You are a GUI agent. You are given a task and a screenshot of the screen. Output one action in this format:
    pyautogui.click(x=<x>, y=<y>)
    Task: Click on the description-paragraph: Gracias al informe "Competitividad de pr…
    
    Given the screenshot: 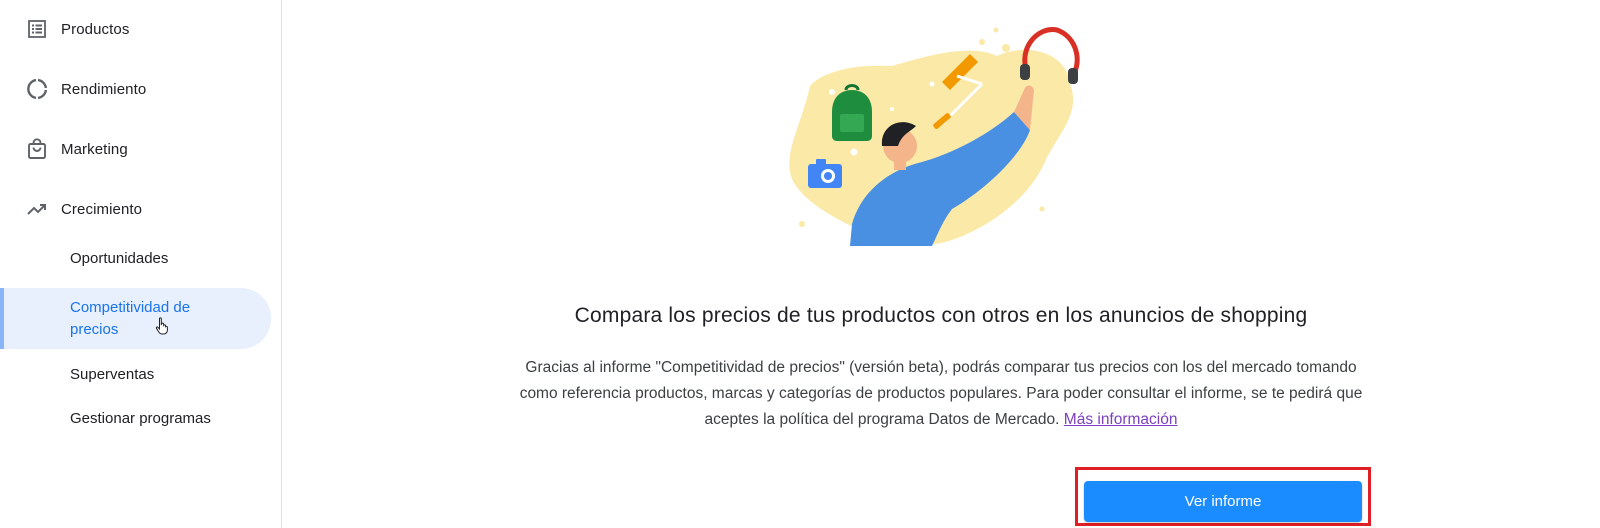 What is the action you would take?
    pyautogui.click(x=941, y=394)
    